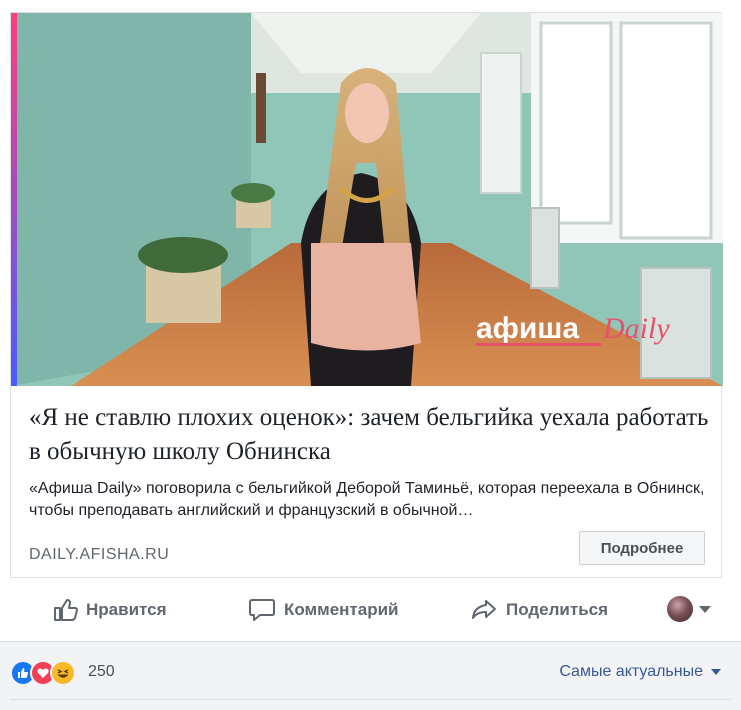 This screenshot has width=741, height=710. What do you see at coordinates (636, 328) in the screenshot?
I see `svg-text: Daily` at bounding box center [636, 328].